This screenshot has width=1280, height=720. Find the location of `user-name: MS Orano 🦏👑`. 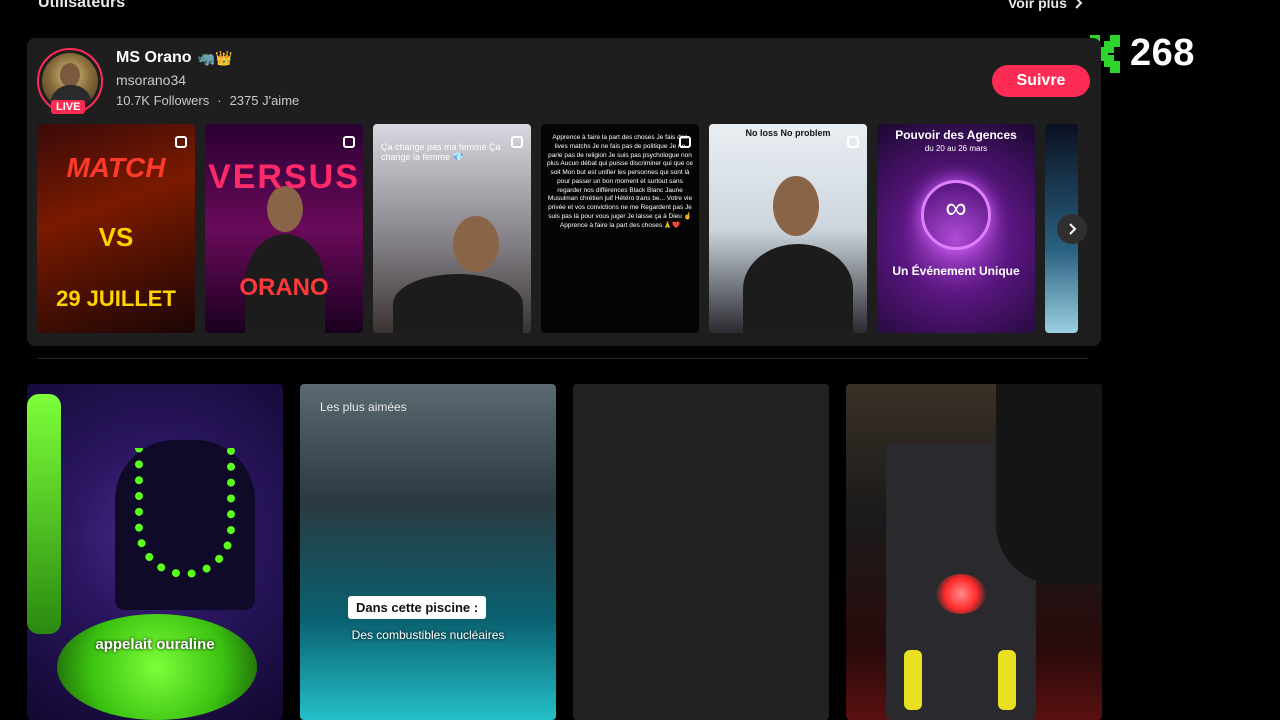

user-name: MS Orano 🦏👑 is located at coordinates (174, 58).